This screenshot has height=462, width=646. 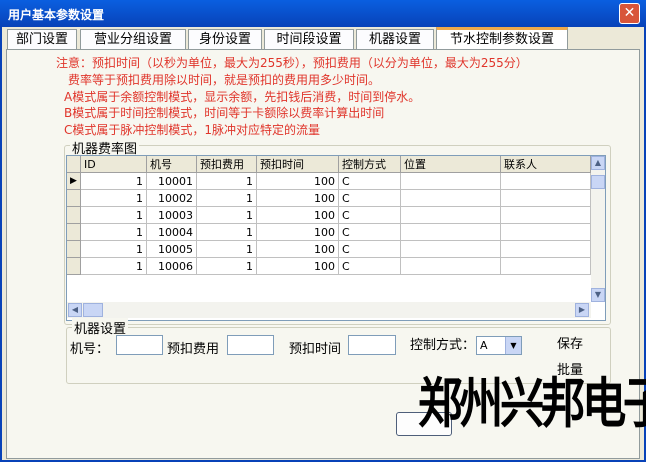 What do you see at coordinates (90, 349) in the screenshot?
I see `machine-no-label: 机号：` at bounding box center [90, 349].